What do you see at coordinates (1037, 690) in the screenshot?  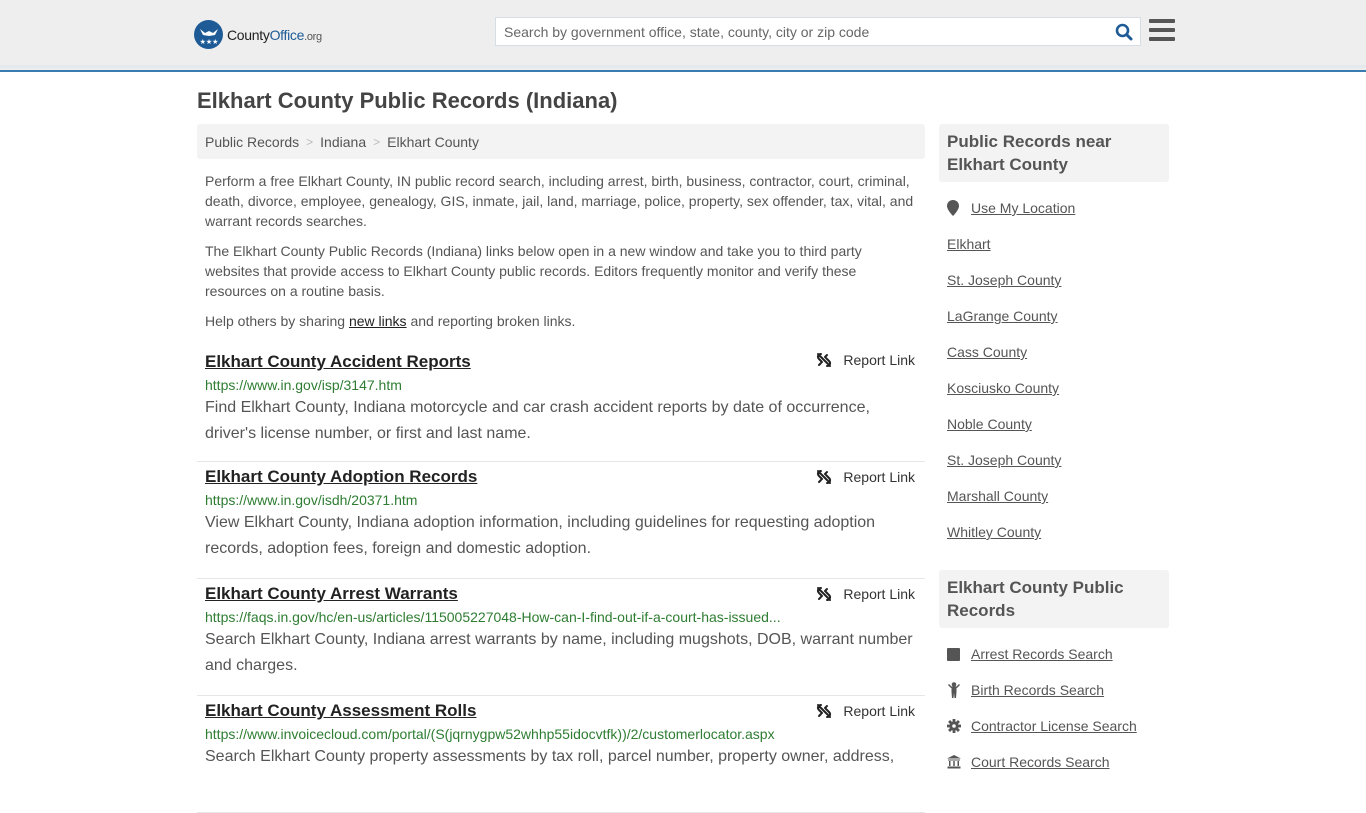 I see `birth-records-search-link: Birth Records Search` at bounding box center [1037, 690].